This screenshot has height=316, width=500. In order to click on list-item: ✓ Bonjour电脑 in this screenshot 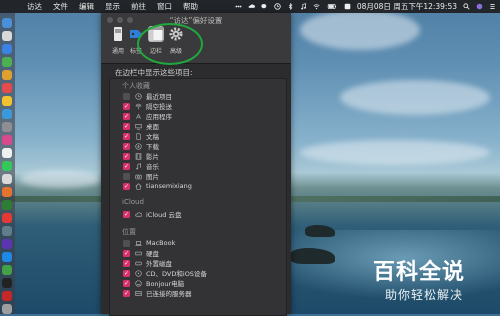, I will do `click(153, 283)`.